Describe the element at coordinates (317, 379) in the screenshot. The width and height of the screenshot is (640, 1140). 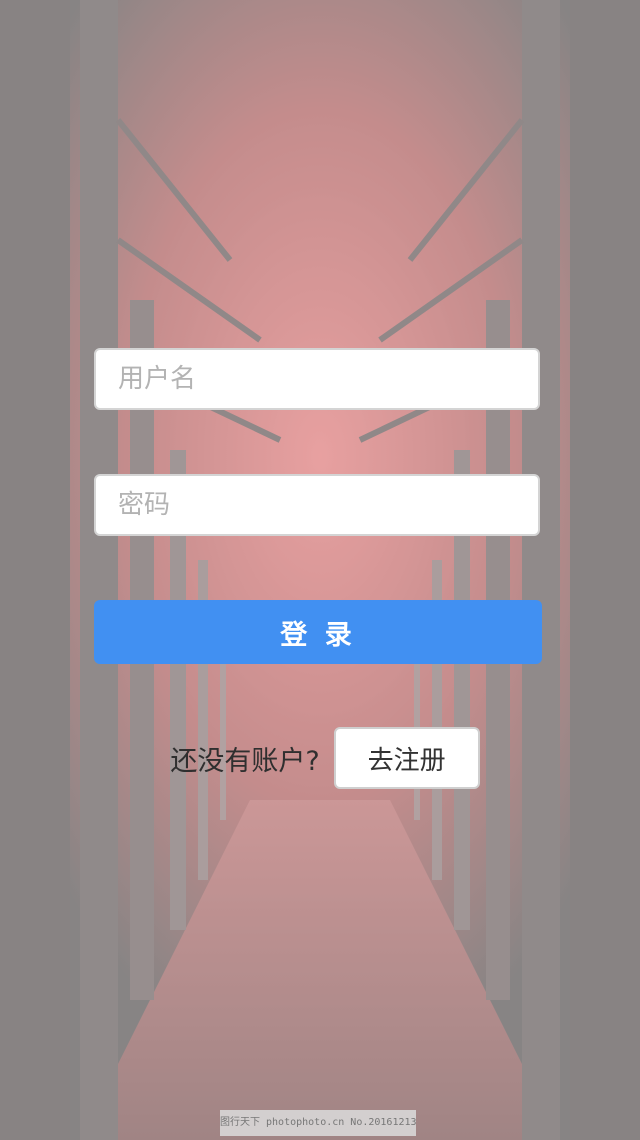
I see `username-input` at that location.